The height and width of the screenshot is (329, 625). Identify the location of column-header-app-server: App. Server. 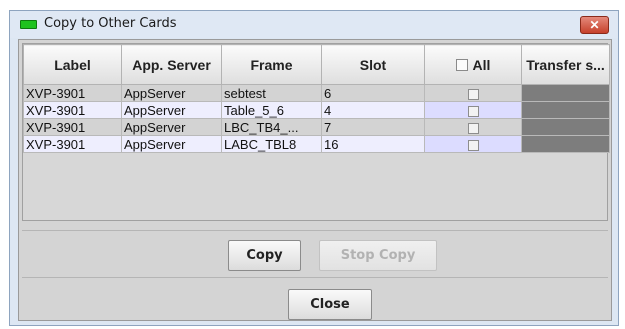
(171, 64).